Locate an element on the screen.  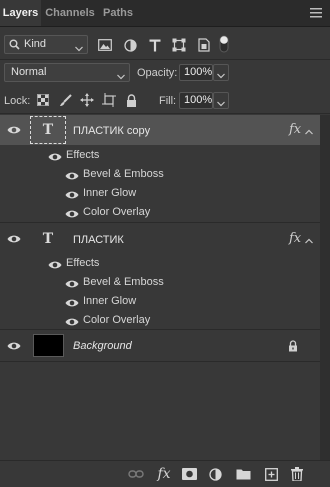
layer-name: ПЛАСТИК is located at coordinates (98, 240).